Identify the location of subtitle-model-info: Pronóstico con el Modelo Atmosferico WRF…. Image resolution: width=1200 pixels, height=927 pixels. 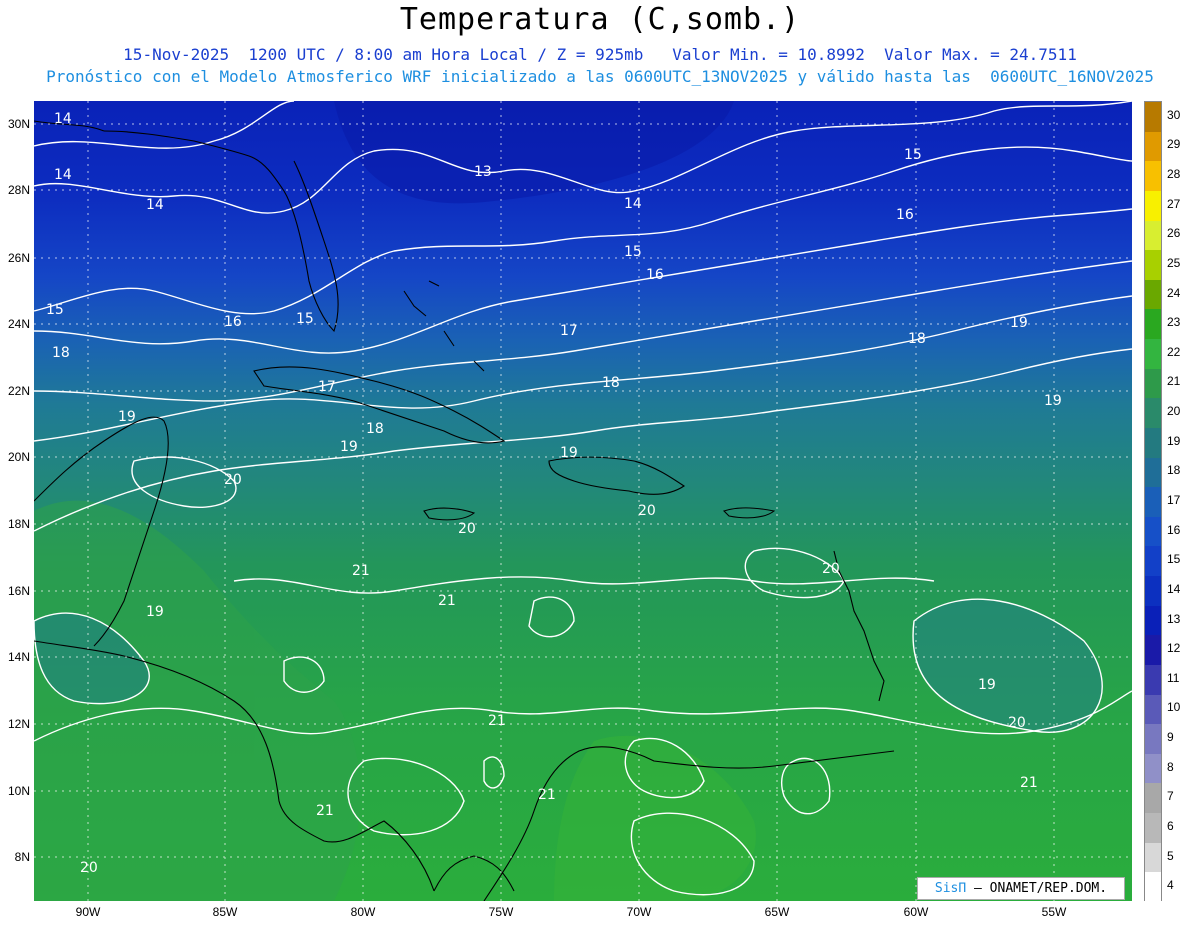
(600, 76).